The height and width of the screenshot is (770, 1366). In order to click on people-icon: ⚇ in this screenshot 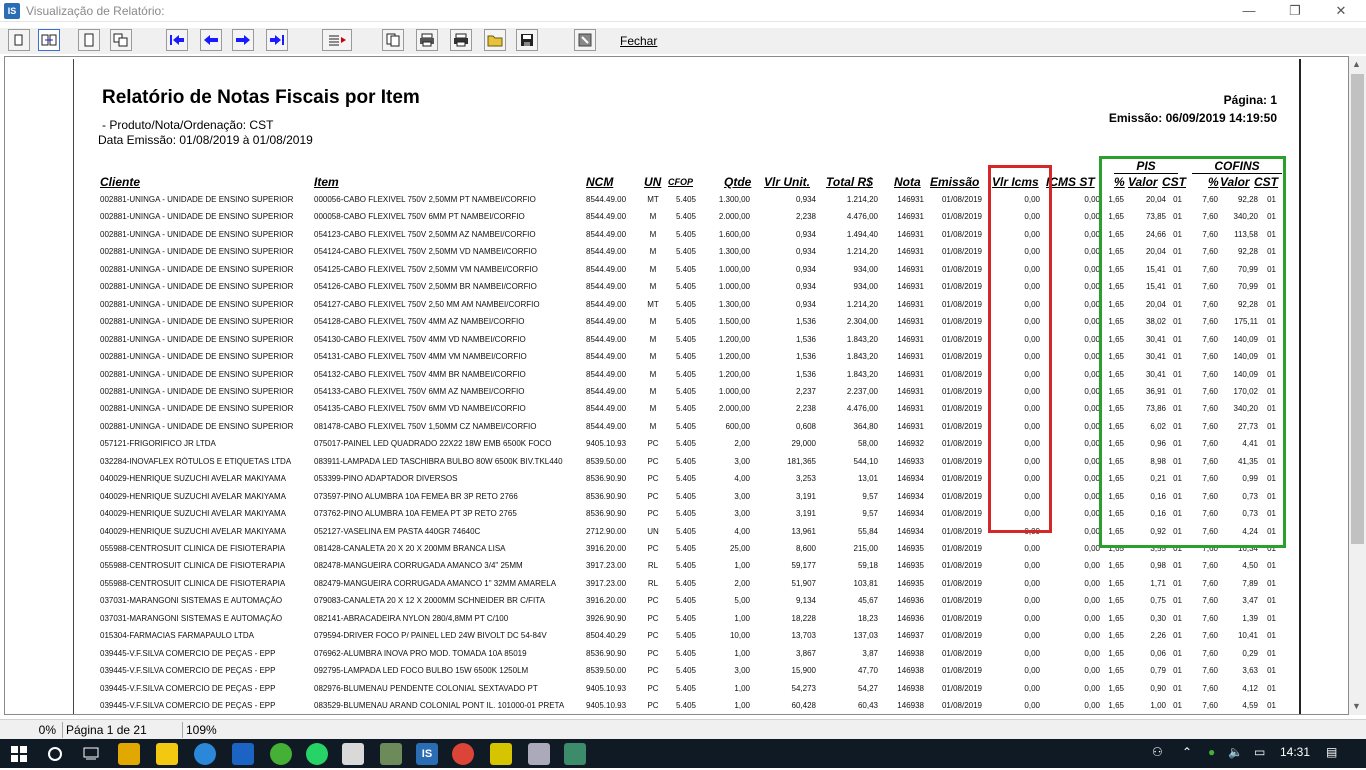, I will do `click(1157, 752)`.